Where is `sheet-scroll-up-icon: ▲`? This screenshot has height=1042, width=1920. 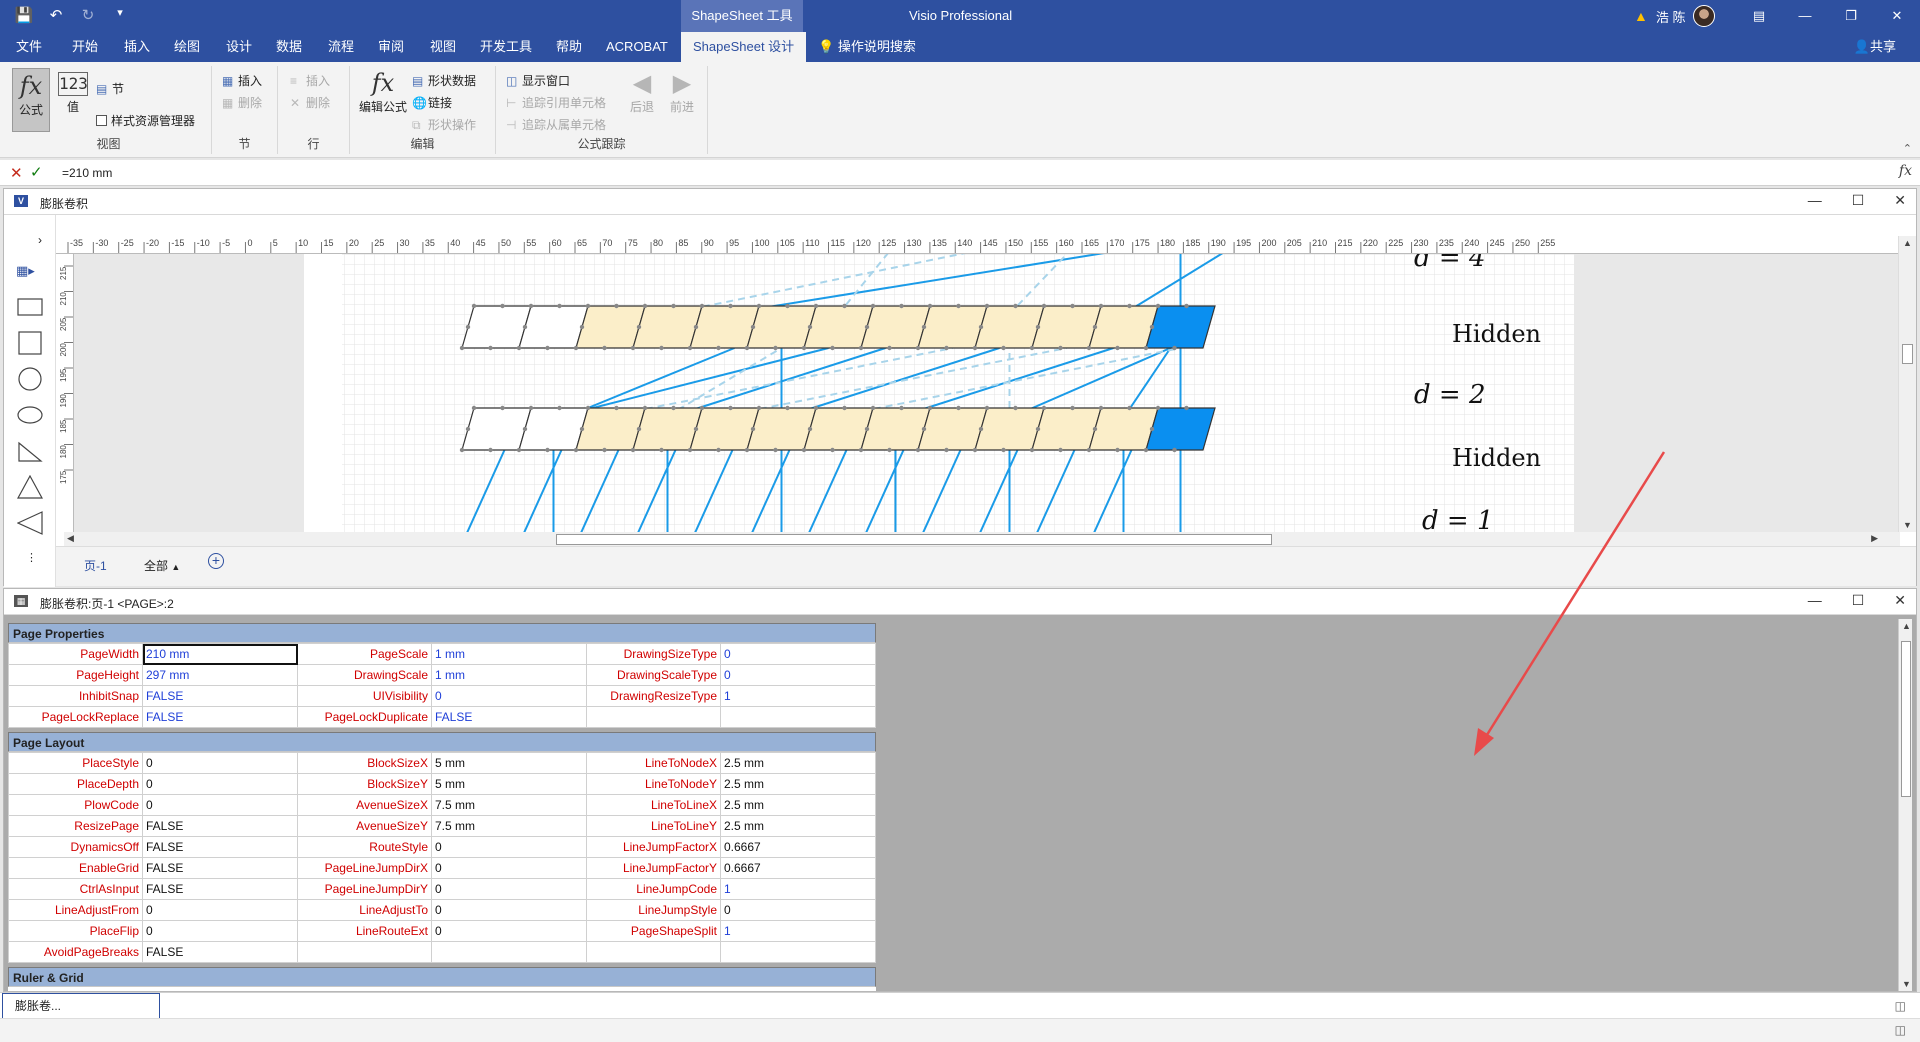
sheet-scroll-up-icon: ▲ is located at coordinates (1906, 626).